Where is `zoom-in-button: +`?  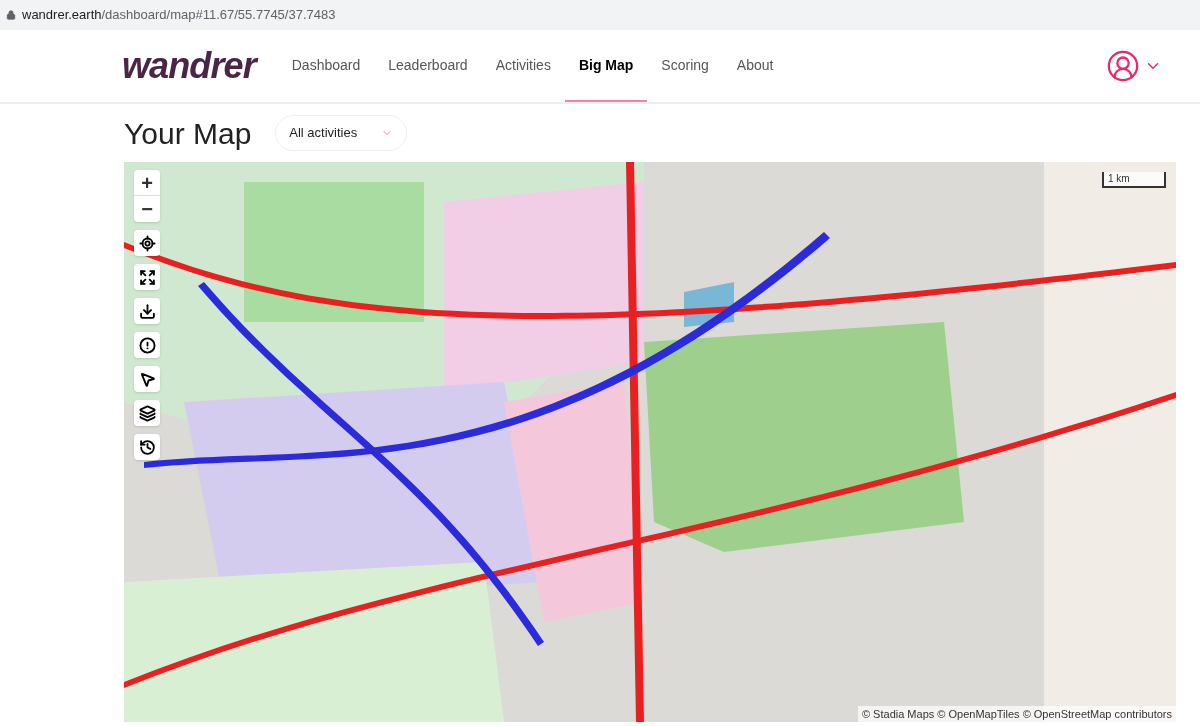 zoom-in-button: + is located at coordinates (147, 183).